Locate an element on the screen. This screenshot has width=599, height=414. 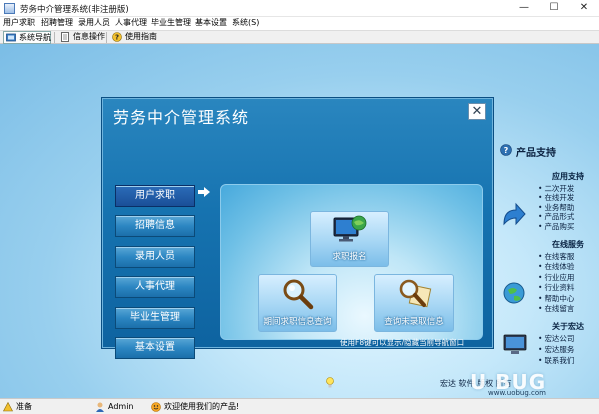
job-register-button: 求职报名 is located at coordinates (349, 239).